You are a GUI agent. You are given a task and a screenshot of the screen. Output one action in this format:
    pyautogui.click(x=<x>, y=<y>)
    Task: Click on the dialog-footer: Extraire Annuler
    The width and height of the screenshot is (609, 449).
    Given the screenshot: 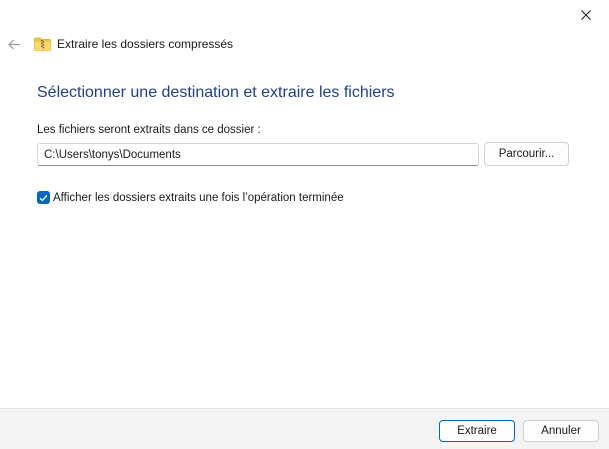 What is the action you would take?
    pyautogui.click(x=304, y=428)
    